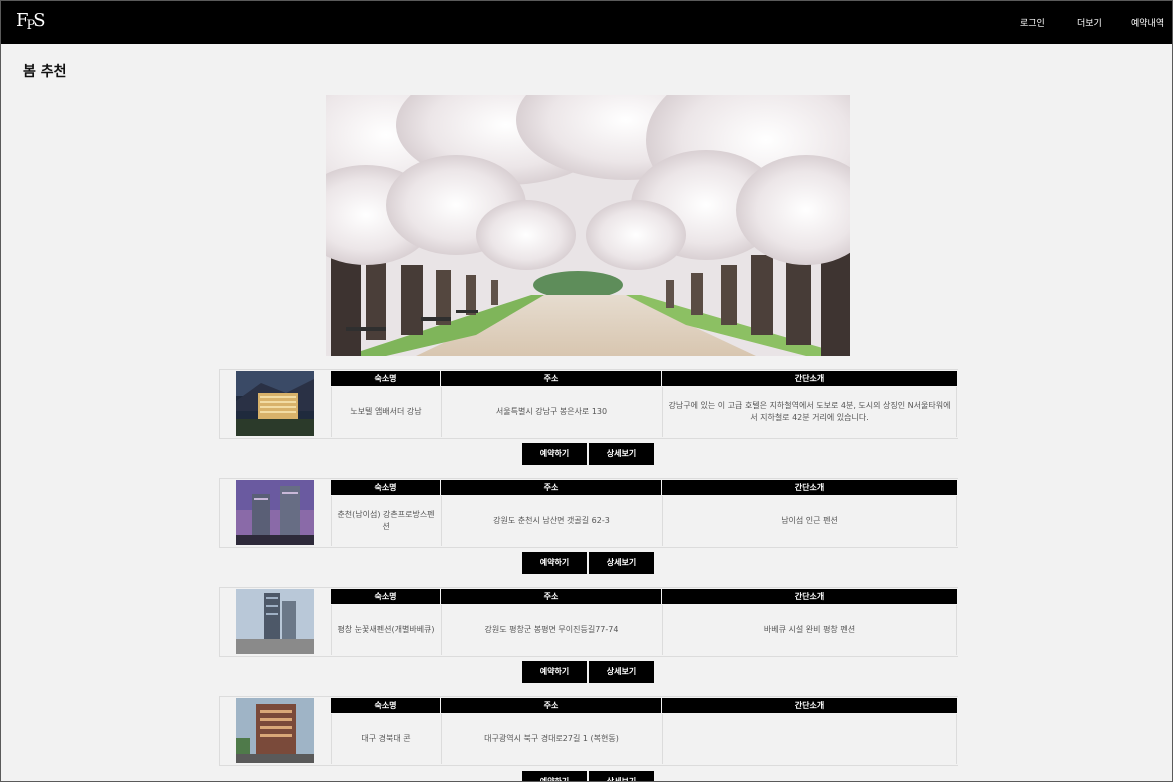  Describe the element at coordinates (588, 225) in the screenshot. I see `hero-cherry-blossom-image` at that location.